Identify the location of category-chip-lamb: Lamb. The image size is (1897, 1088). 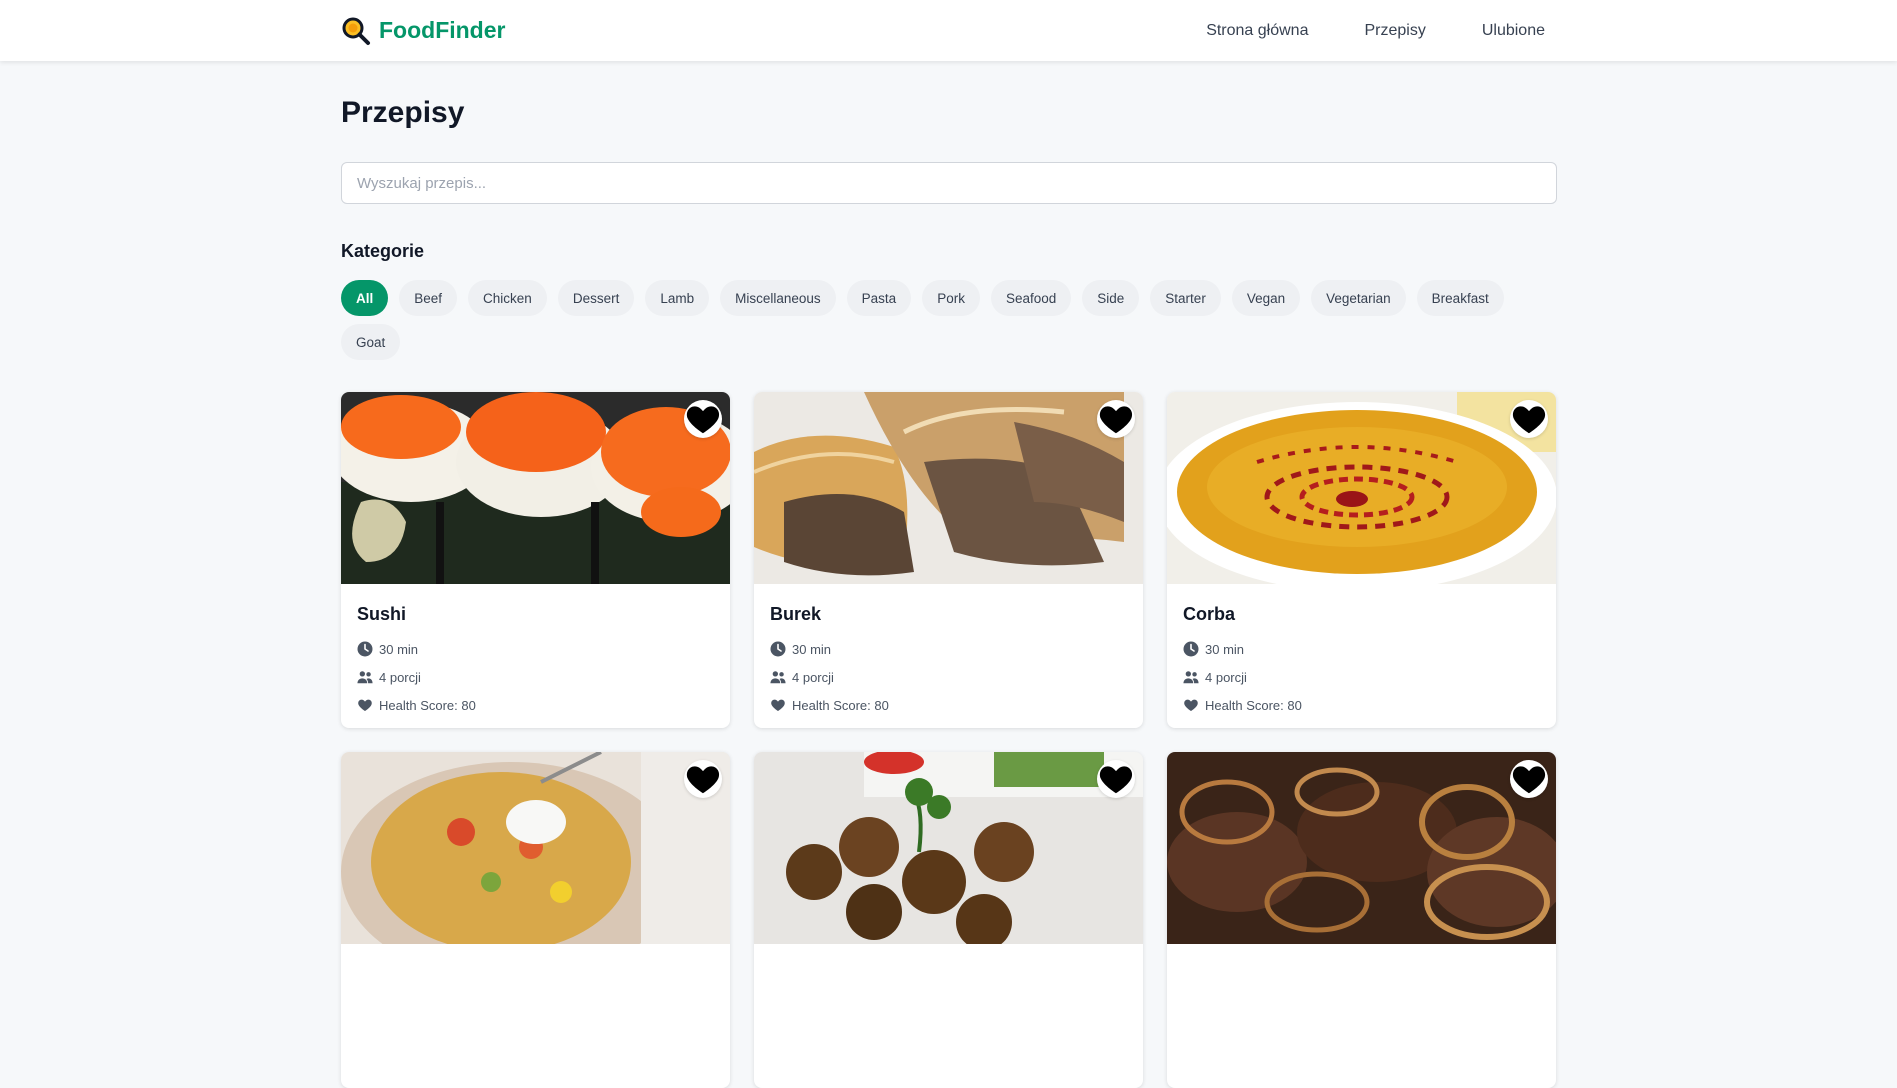
(677, 298).